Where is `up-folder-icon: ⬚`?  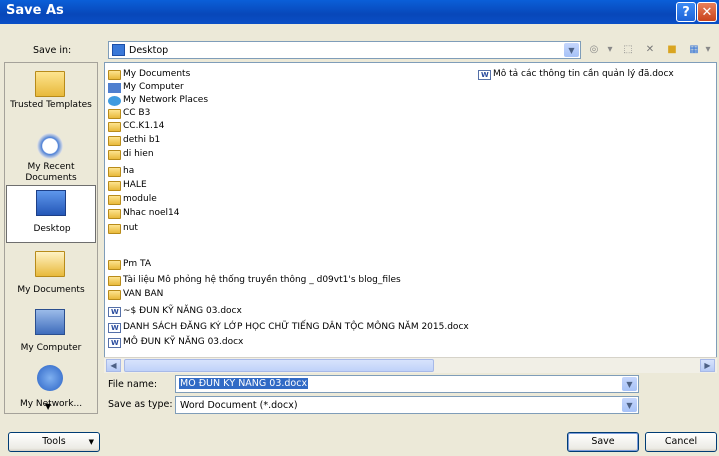
up-folder-icon: ⬚ is located at coordinates (628, 50).